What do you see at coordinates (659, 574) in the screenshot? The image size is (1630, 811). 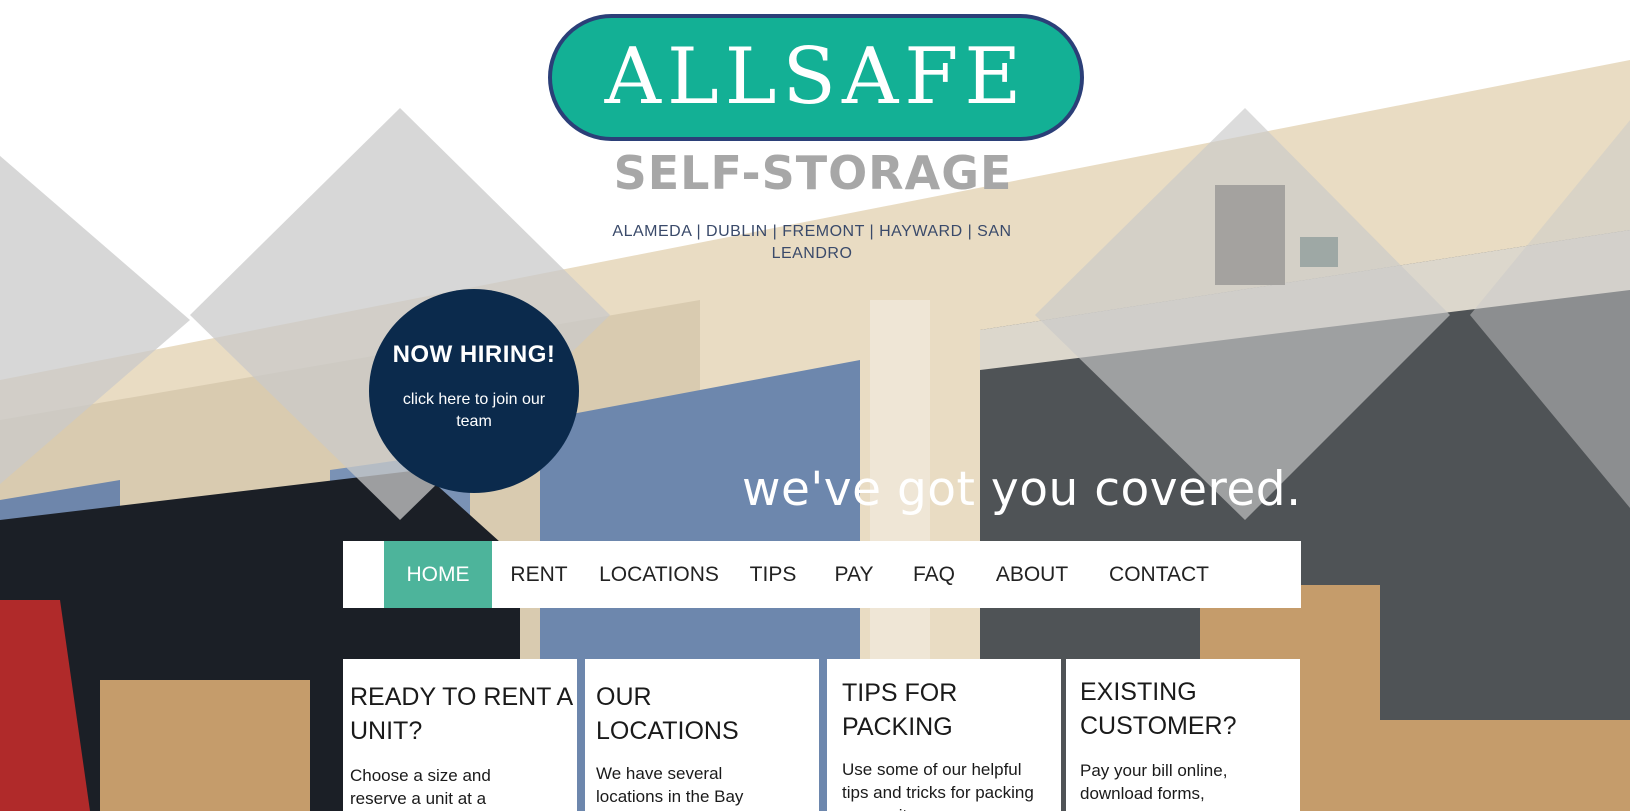 I see `nav-item-locations: LOCATIONS` at bounding box center [659, 574].